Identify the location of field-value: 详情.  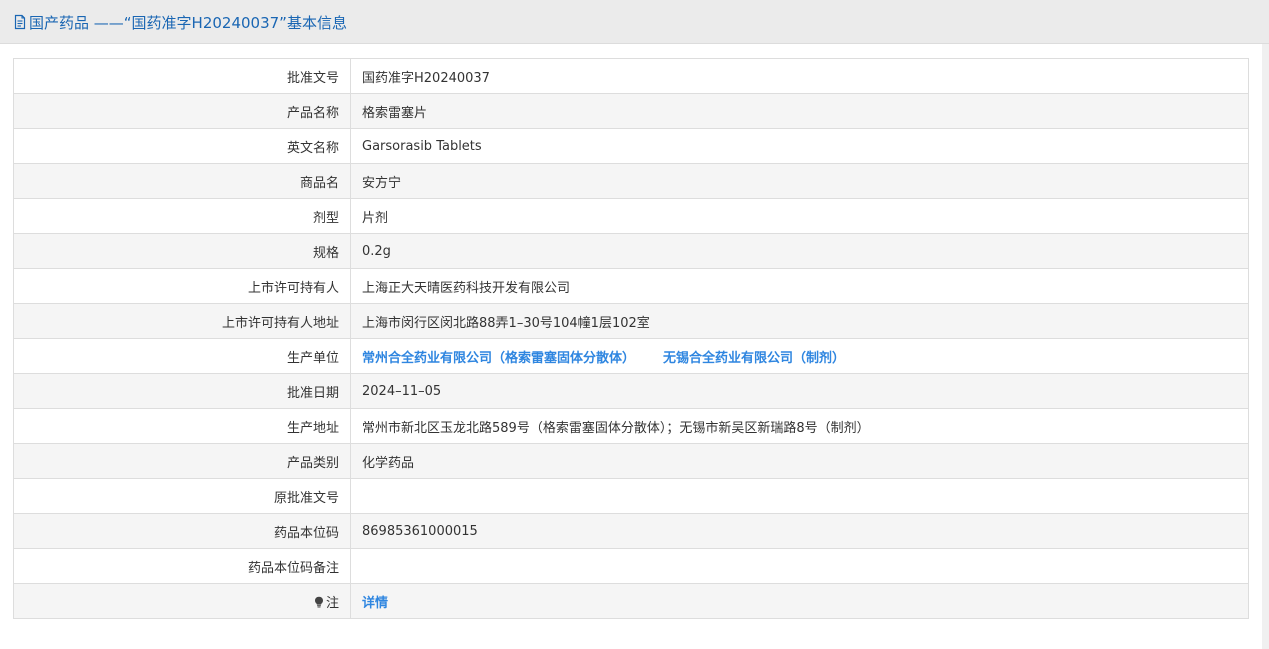
(799, 601).